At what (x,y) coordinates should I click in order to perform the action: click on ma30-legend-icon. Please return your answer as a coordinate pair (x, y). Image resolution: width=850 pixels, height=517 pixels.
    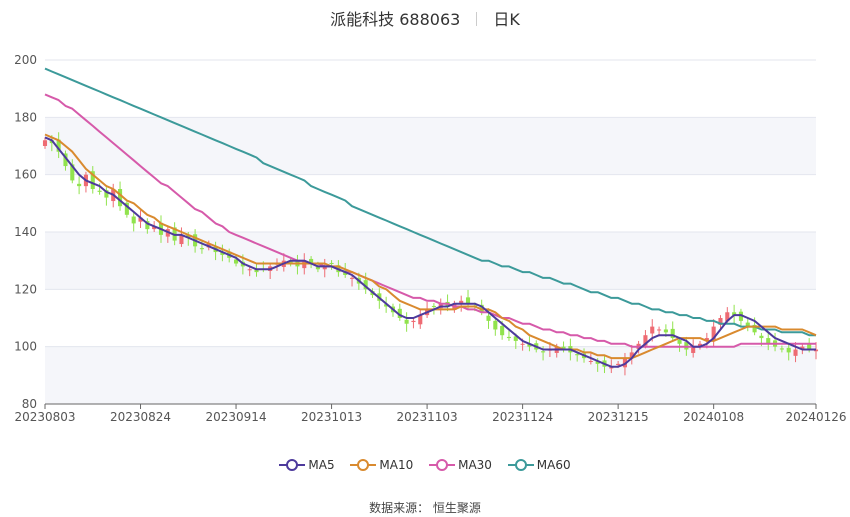
    Looking at the image, I should click on (442, 465).